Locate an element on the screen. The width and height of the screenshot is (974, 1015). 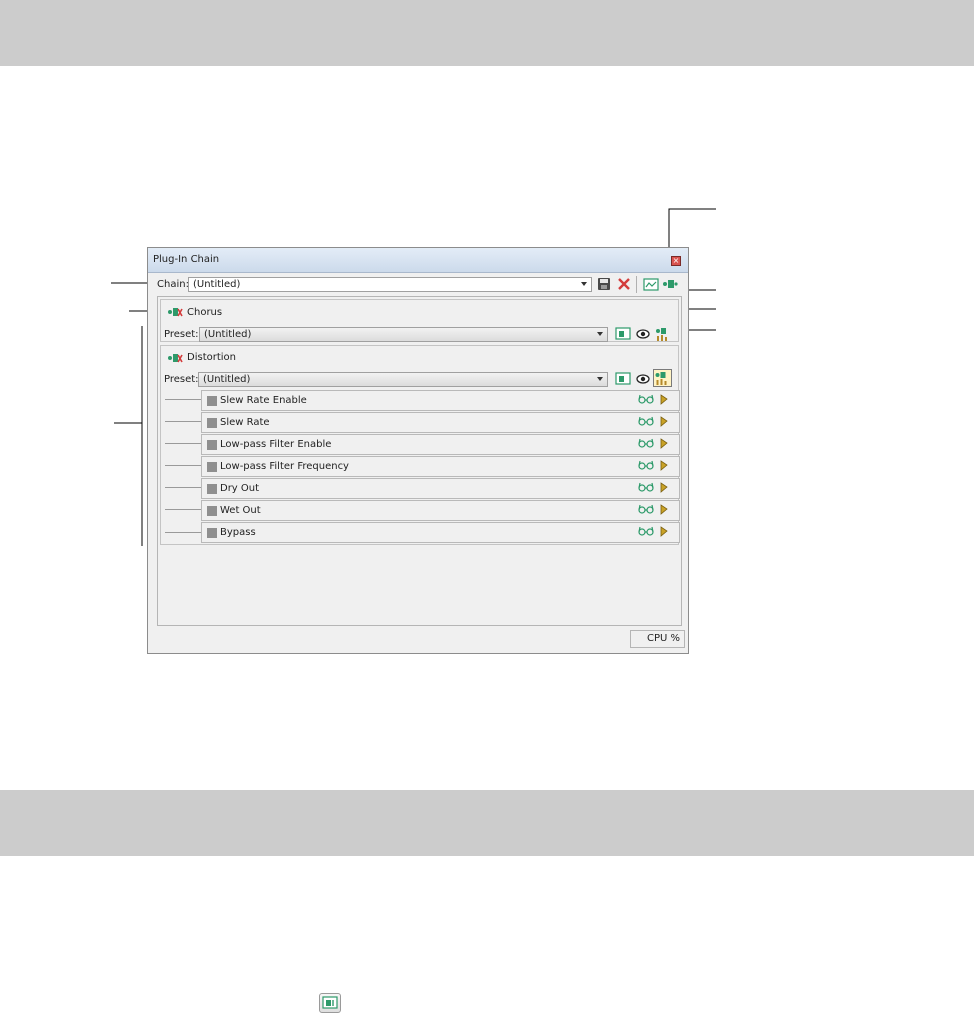
plugin-name: Chorus is located at coordinates (204, 312).